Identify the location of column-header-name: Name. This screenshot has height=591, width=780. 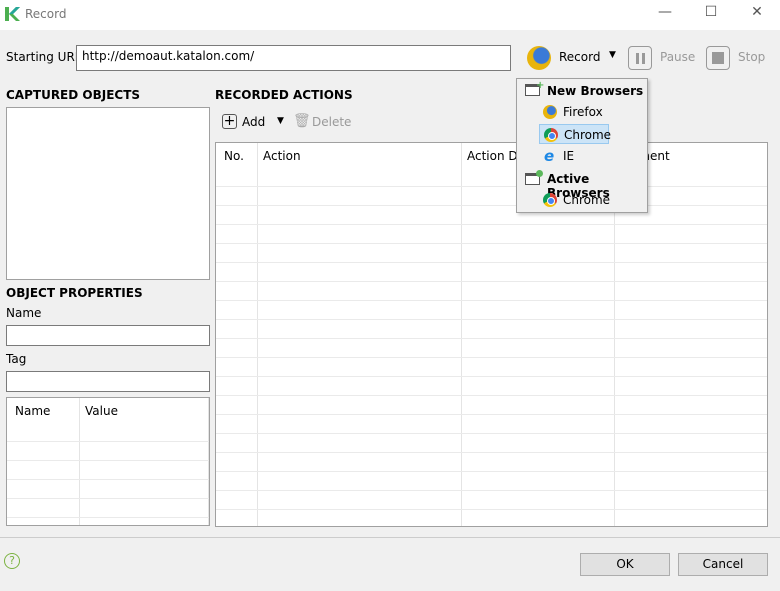
(32, 411).